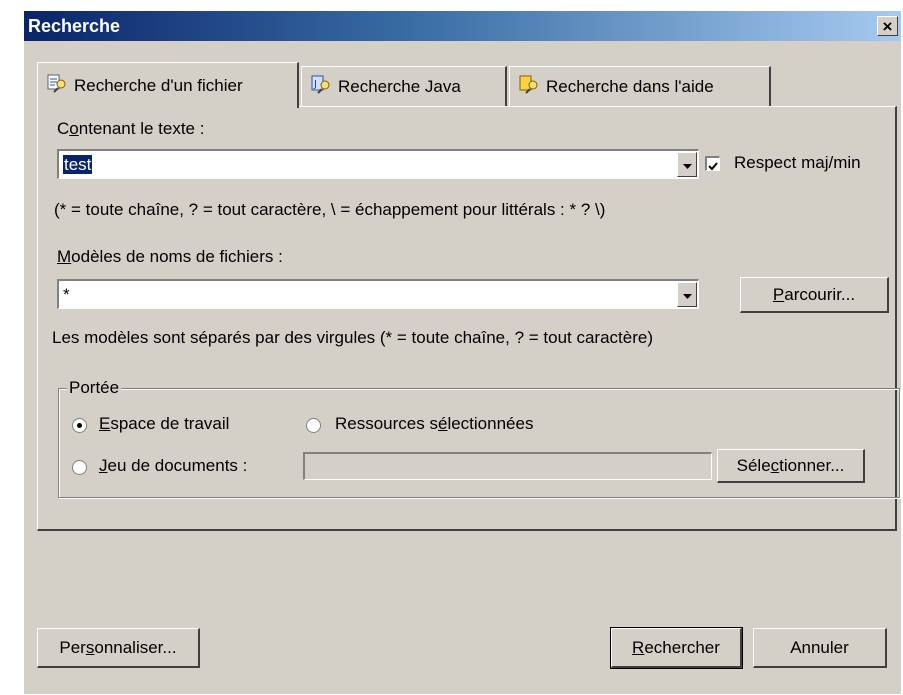  What do you see at coordinates (78, 164) in the screenshot?
I see `containing-text-value: test` at bounding box center [78, 164].